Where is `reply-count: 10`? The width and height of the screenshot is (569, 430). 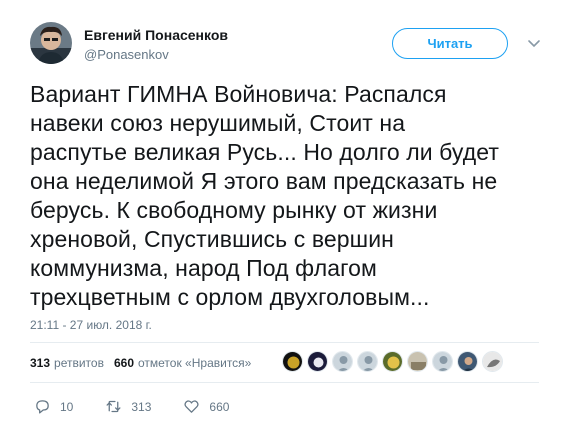
reply-count: 10 is located at coordinates (67, 406).